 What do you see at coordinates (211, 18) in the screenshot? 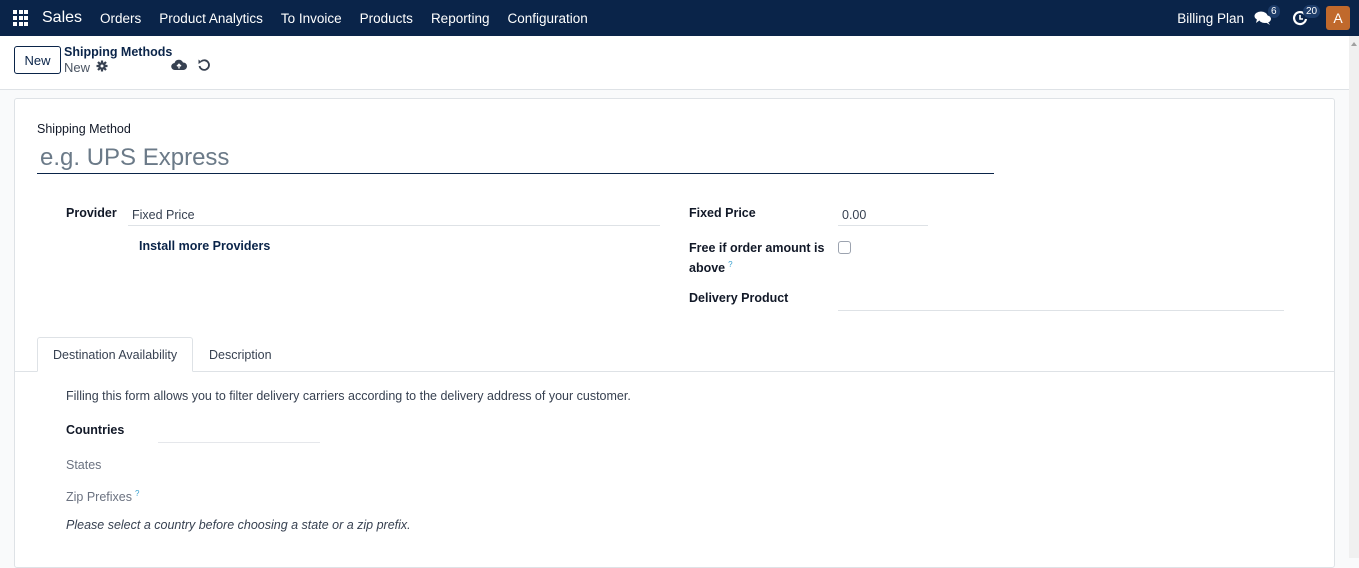
I see `menu-product-analytics: Product Analytics` at bounding box center [211, 18].